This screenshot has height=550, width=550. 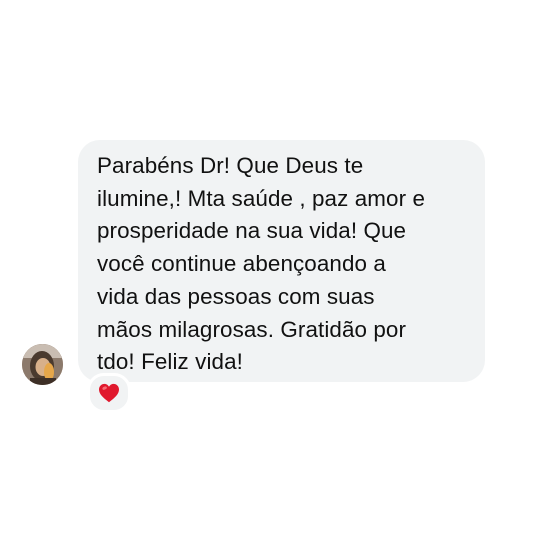 What do you see at coordinates (241, 264) in the screenshot?
I see `message-line: você continue abençoando a` at bounding box center [241, 264].